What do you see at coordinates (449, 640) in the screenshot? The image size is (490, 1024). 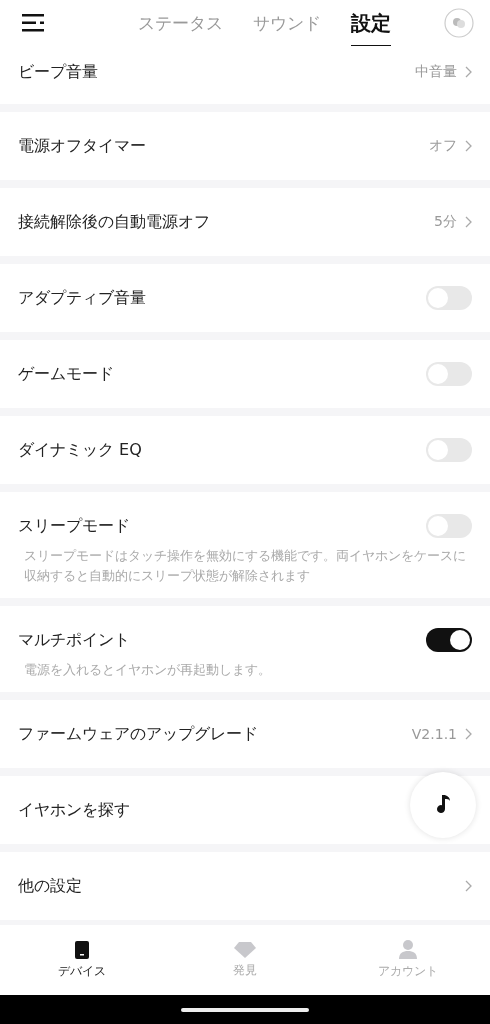 I see `toggle-switch` at bounding box center [449, 640].